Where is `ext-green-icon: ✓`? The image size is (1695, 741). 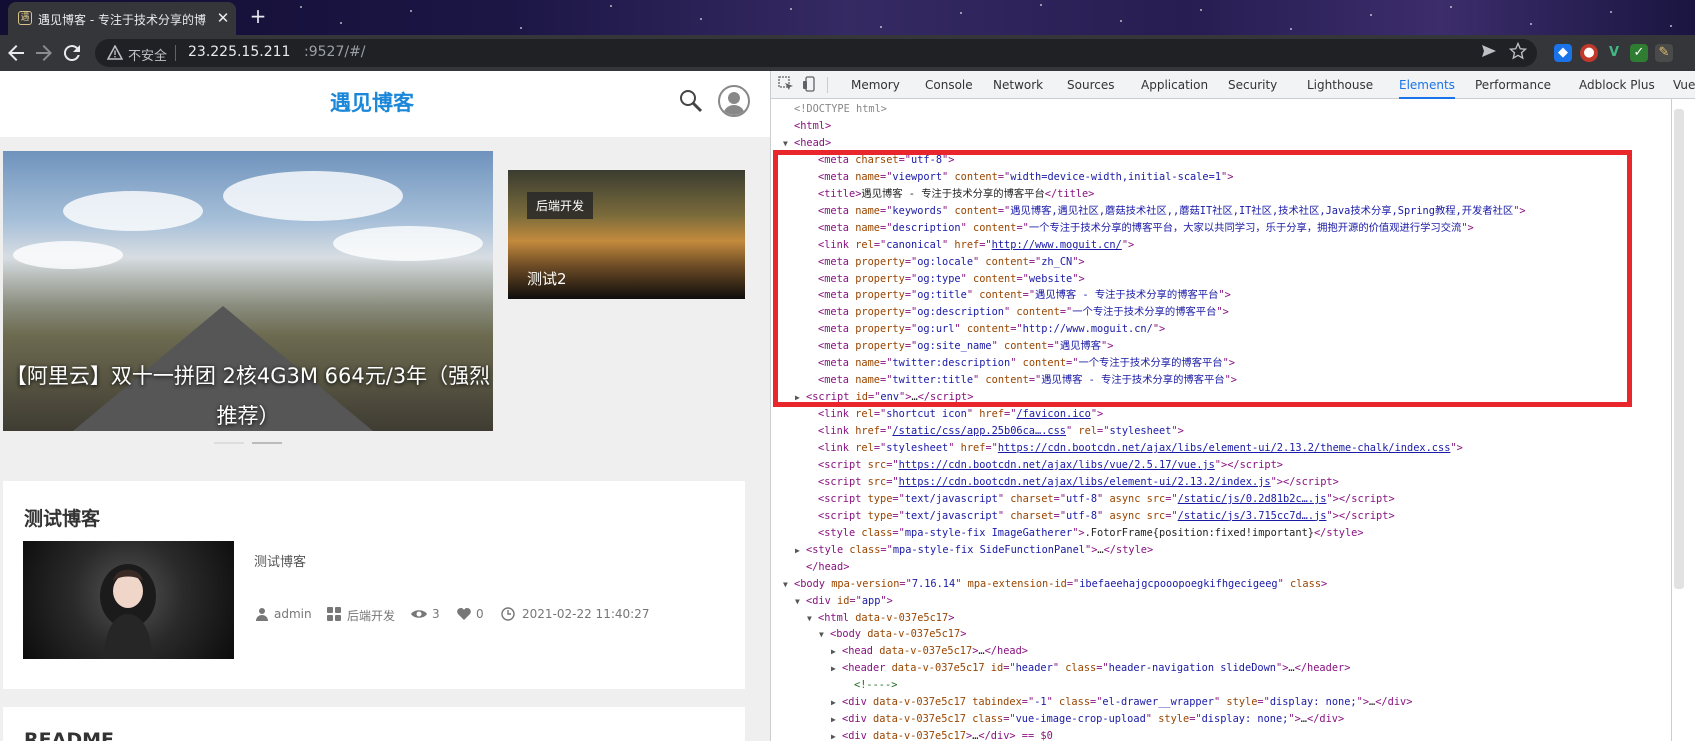 ext-green-icon: ✓ is located at coordinates (1639, 53).